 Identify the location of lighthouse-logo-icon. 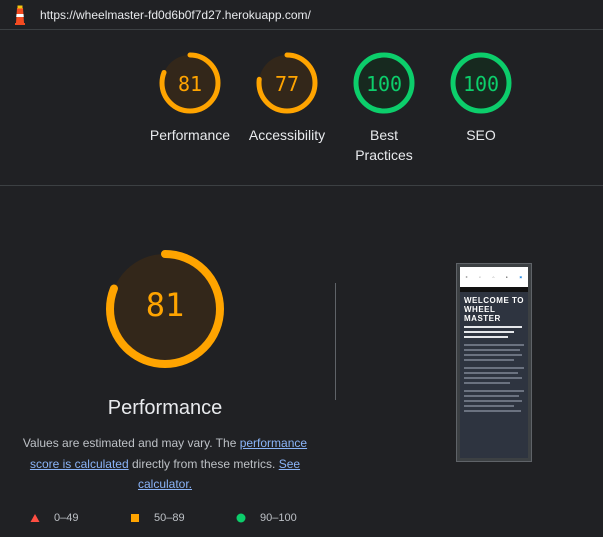
(20, 15).